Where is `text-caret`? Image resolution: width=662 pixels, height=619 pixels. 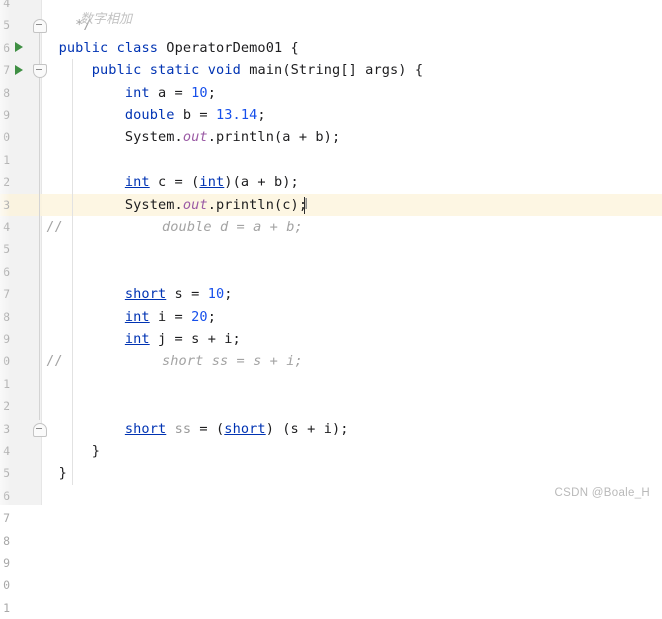 text-caret is located at coordinates (304, 205).